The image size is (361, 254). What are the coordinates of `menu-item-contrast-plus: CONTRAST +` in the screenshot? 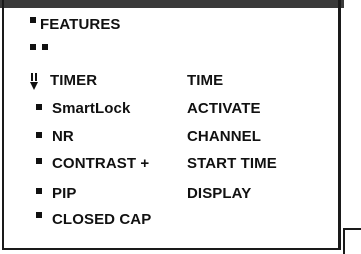 It's located at (100, 164).